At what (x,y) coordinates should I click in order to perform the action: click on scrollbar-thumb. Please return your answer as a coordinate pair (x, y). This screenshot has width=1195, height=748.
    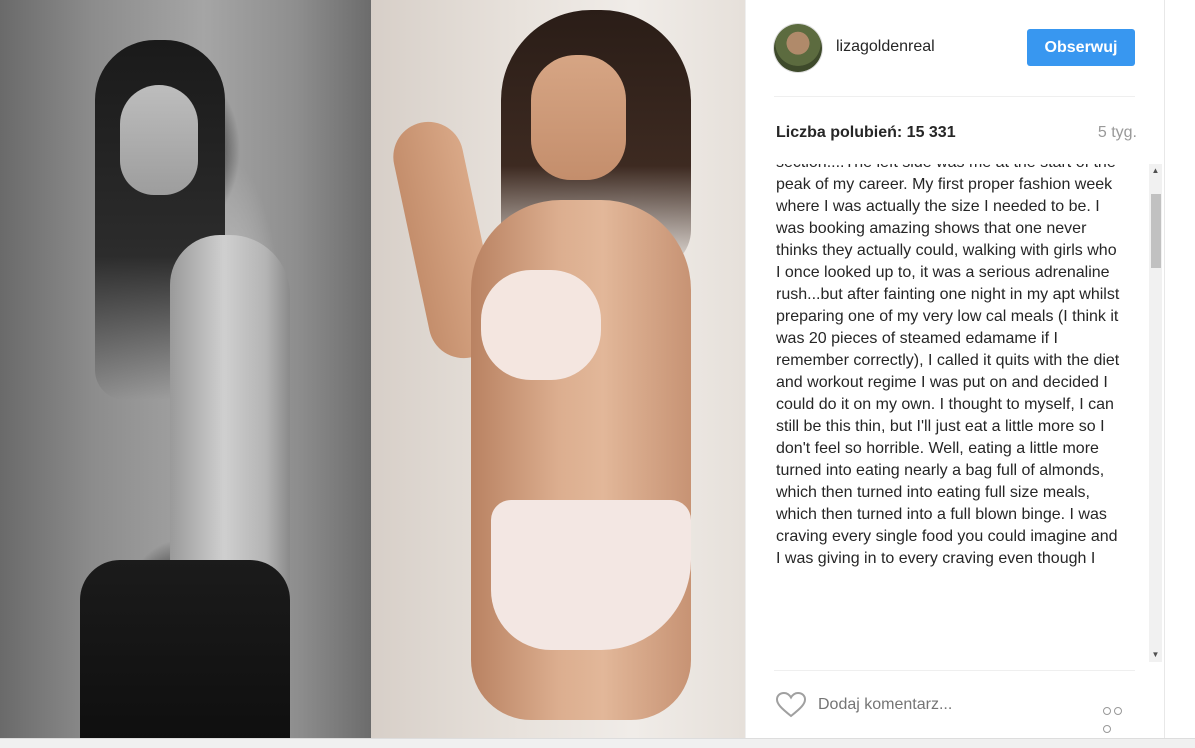
    Looking at the image, I should click on (1156, 231).